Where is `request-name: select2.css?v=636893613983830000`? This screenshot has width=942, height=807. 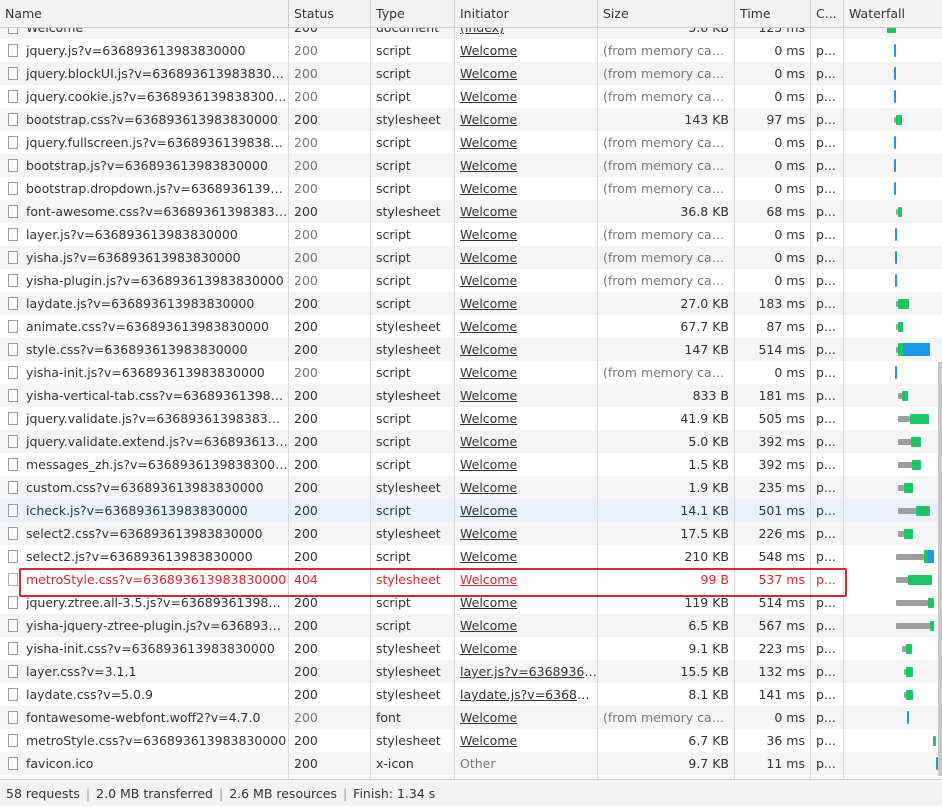 request-name: select2.css?v=636893613983830000 is located at coordinates (144, 533).